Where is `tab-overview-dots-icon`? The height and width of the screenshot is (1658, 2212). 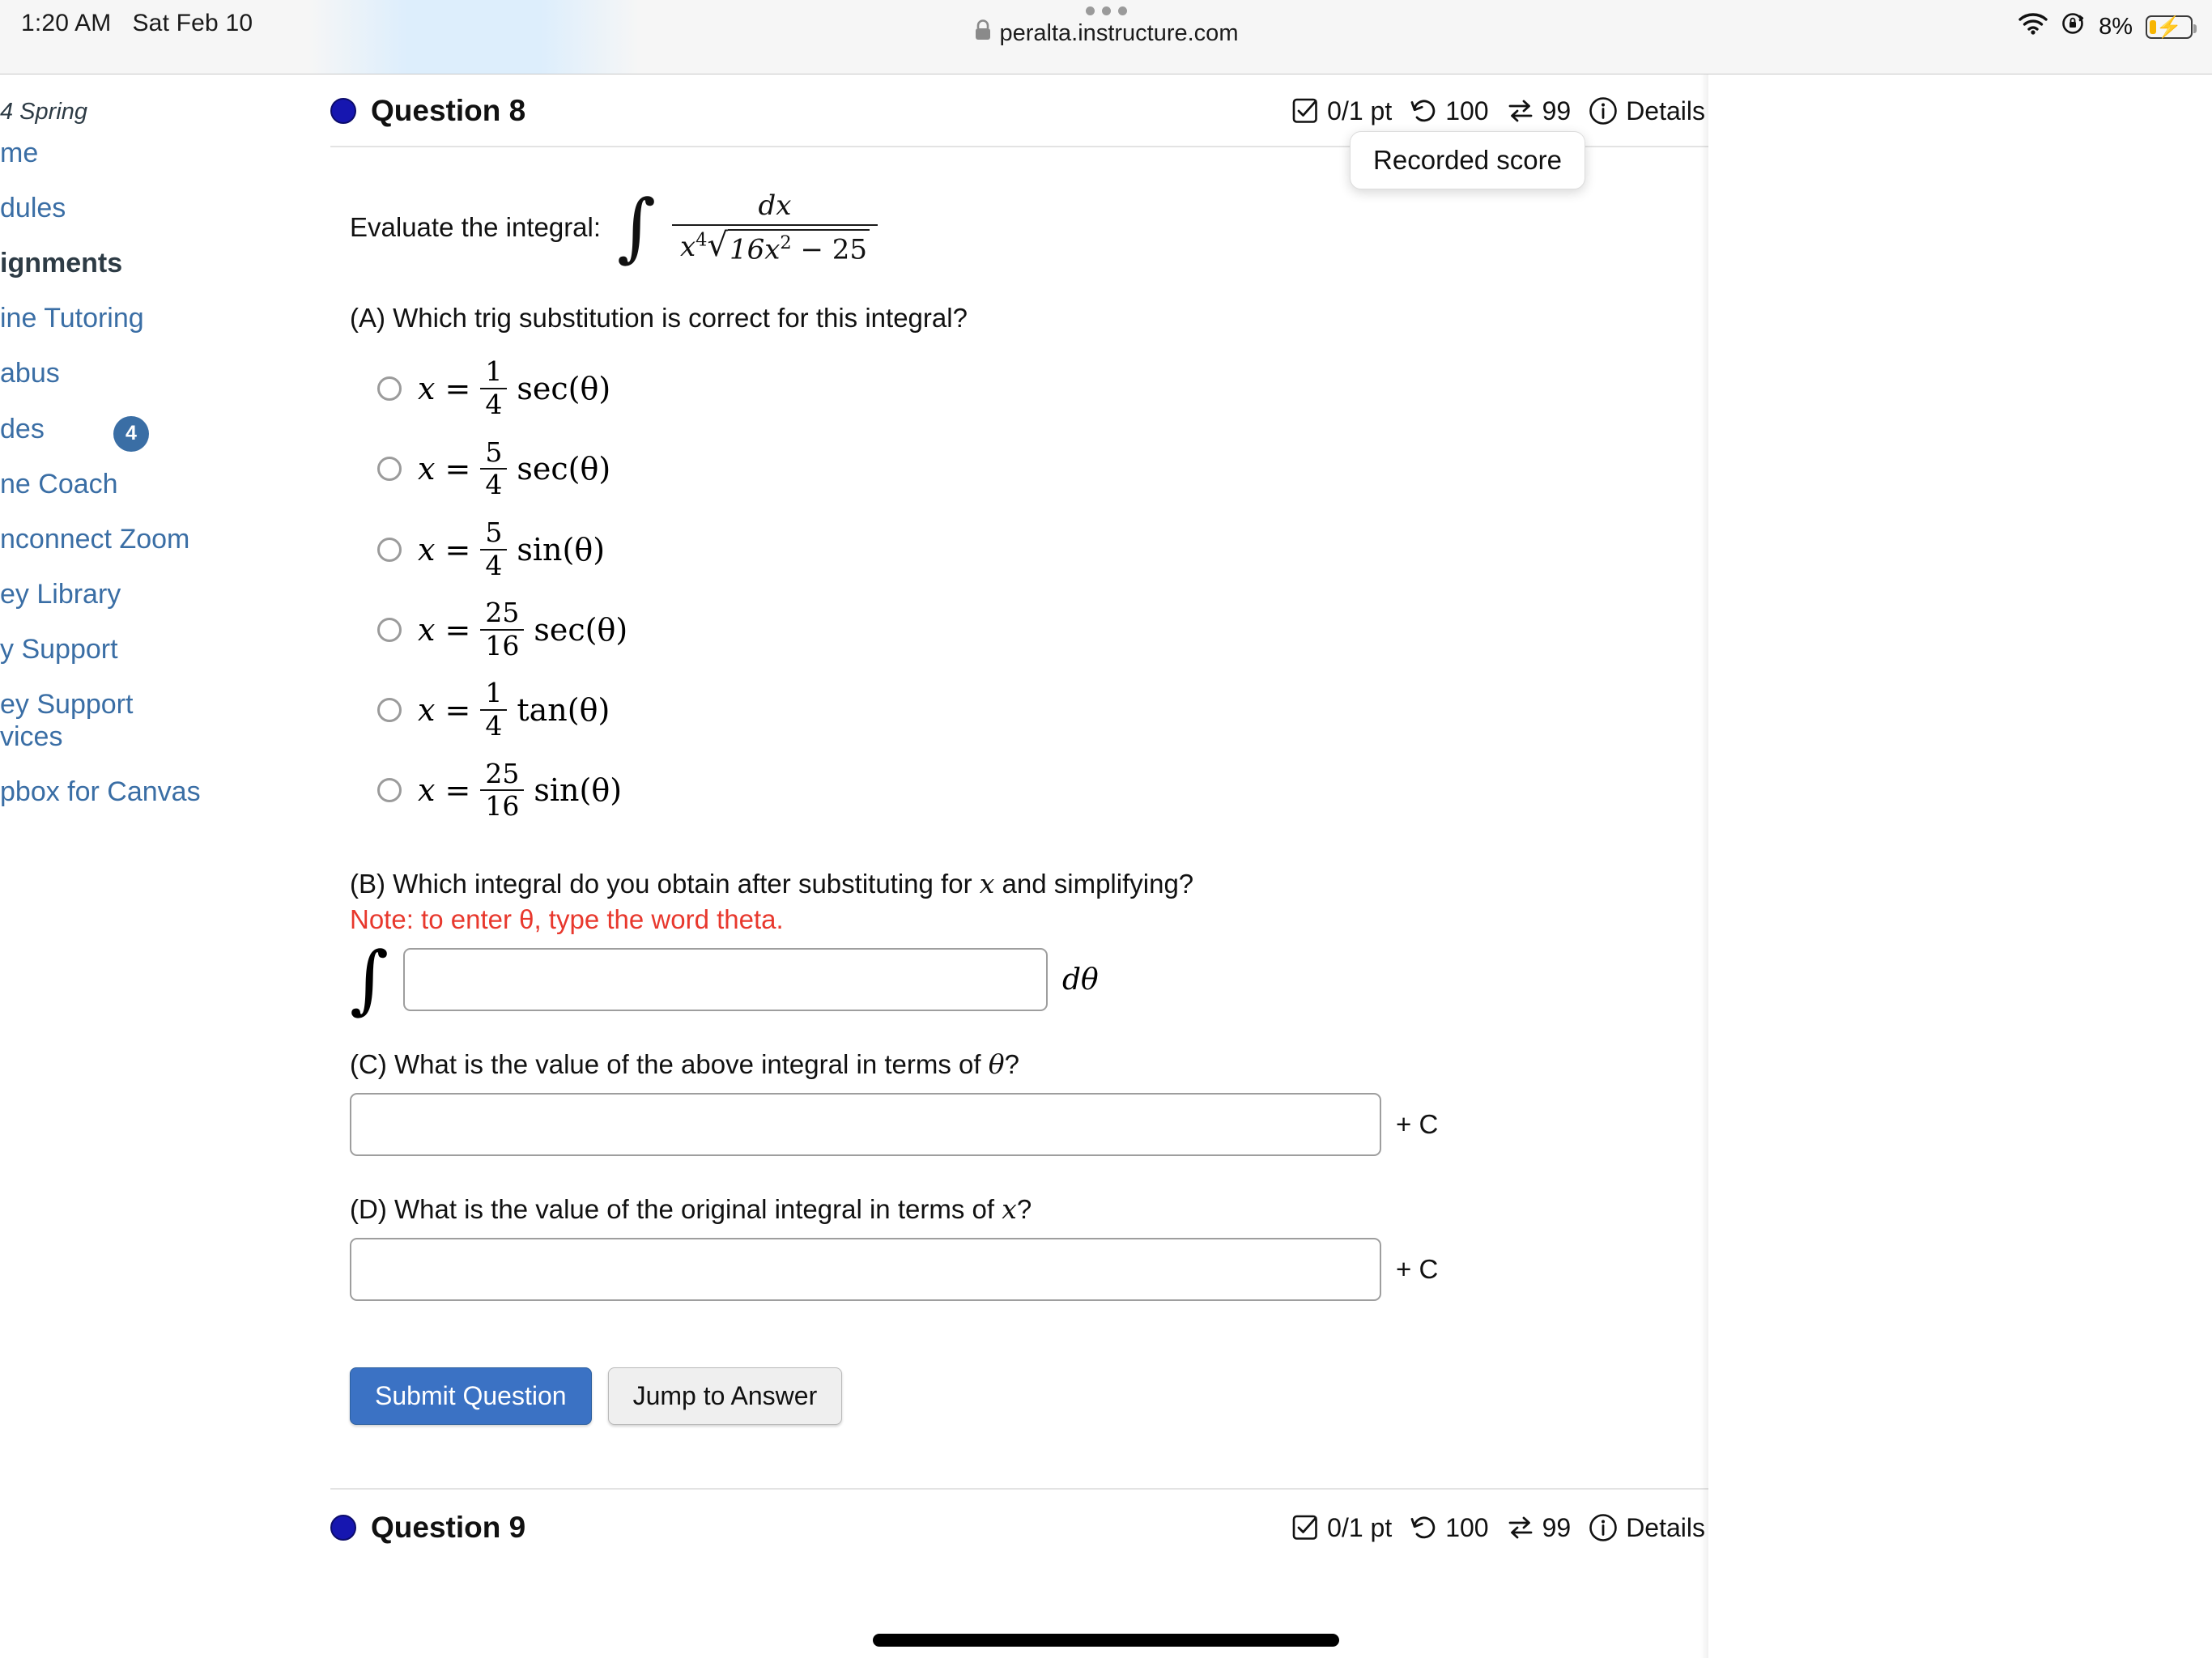 tab-overview-dots-icon is located at coordinates (1106, 10).